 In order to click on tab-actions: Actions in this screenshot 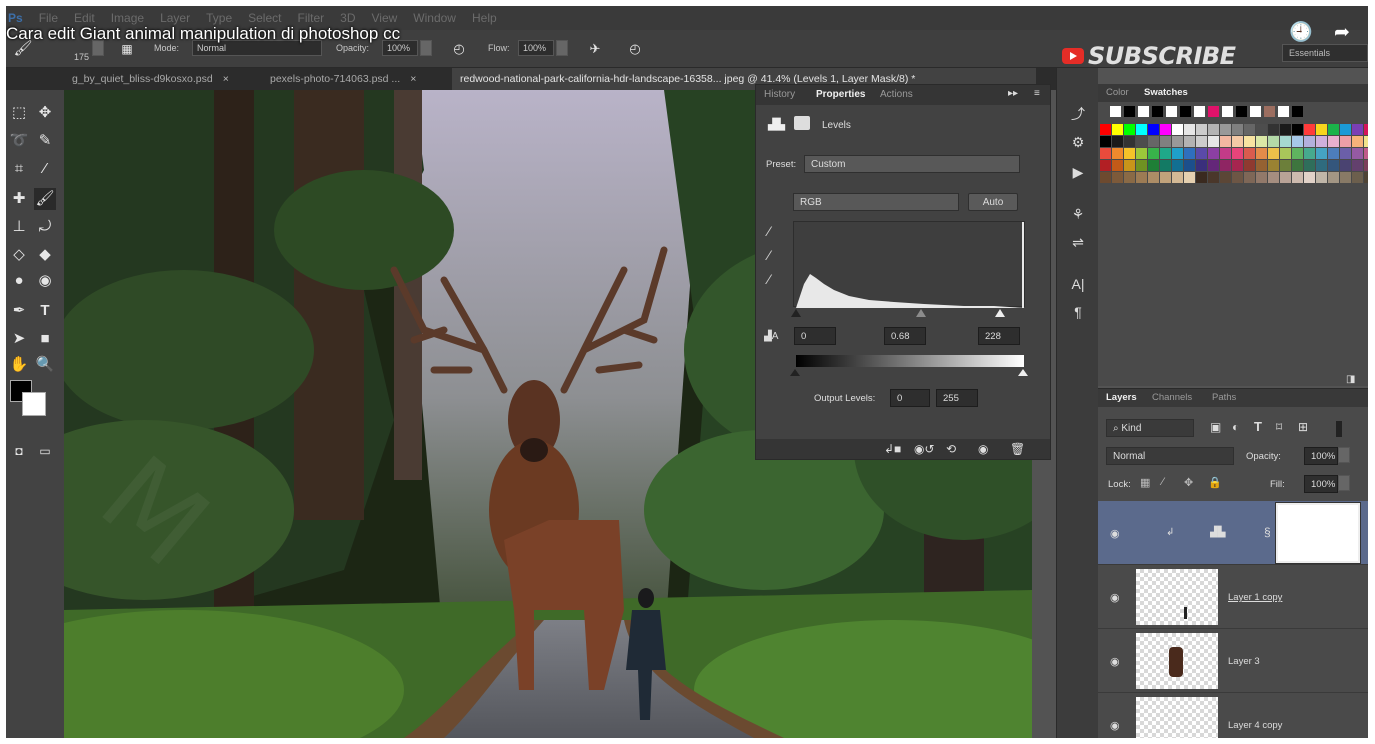, I will do `click(896, 94)`.